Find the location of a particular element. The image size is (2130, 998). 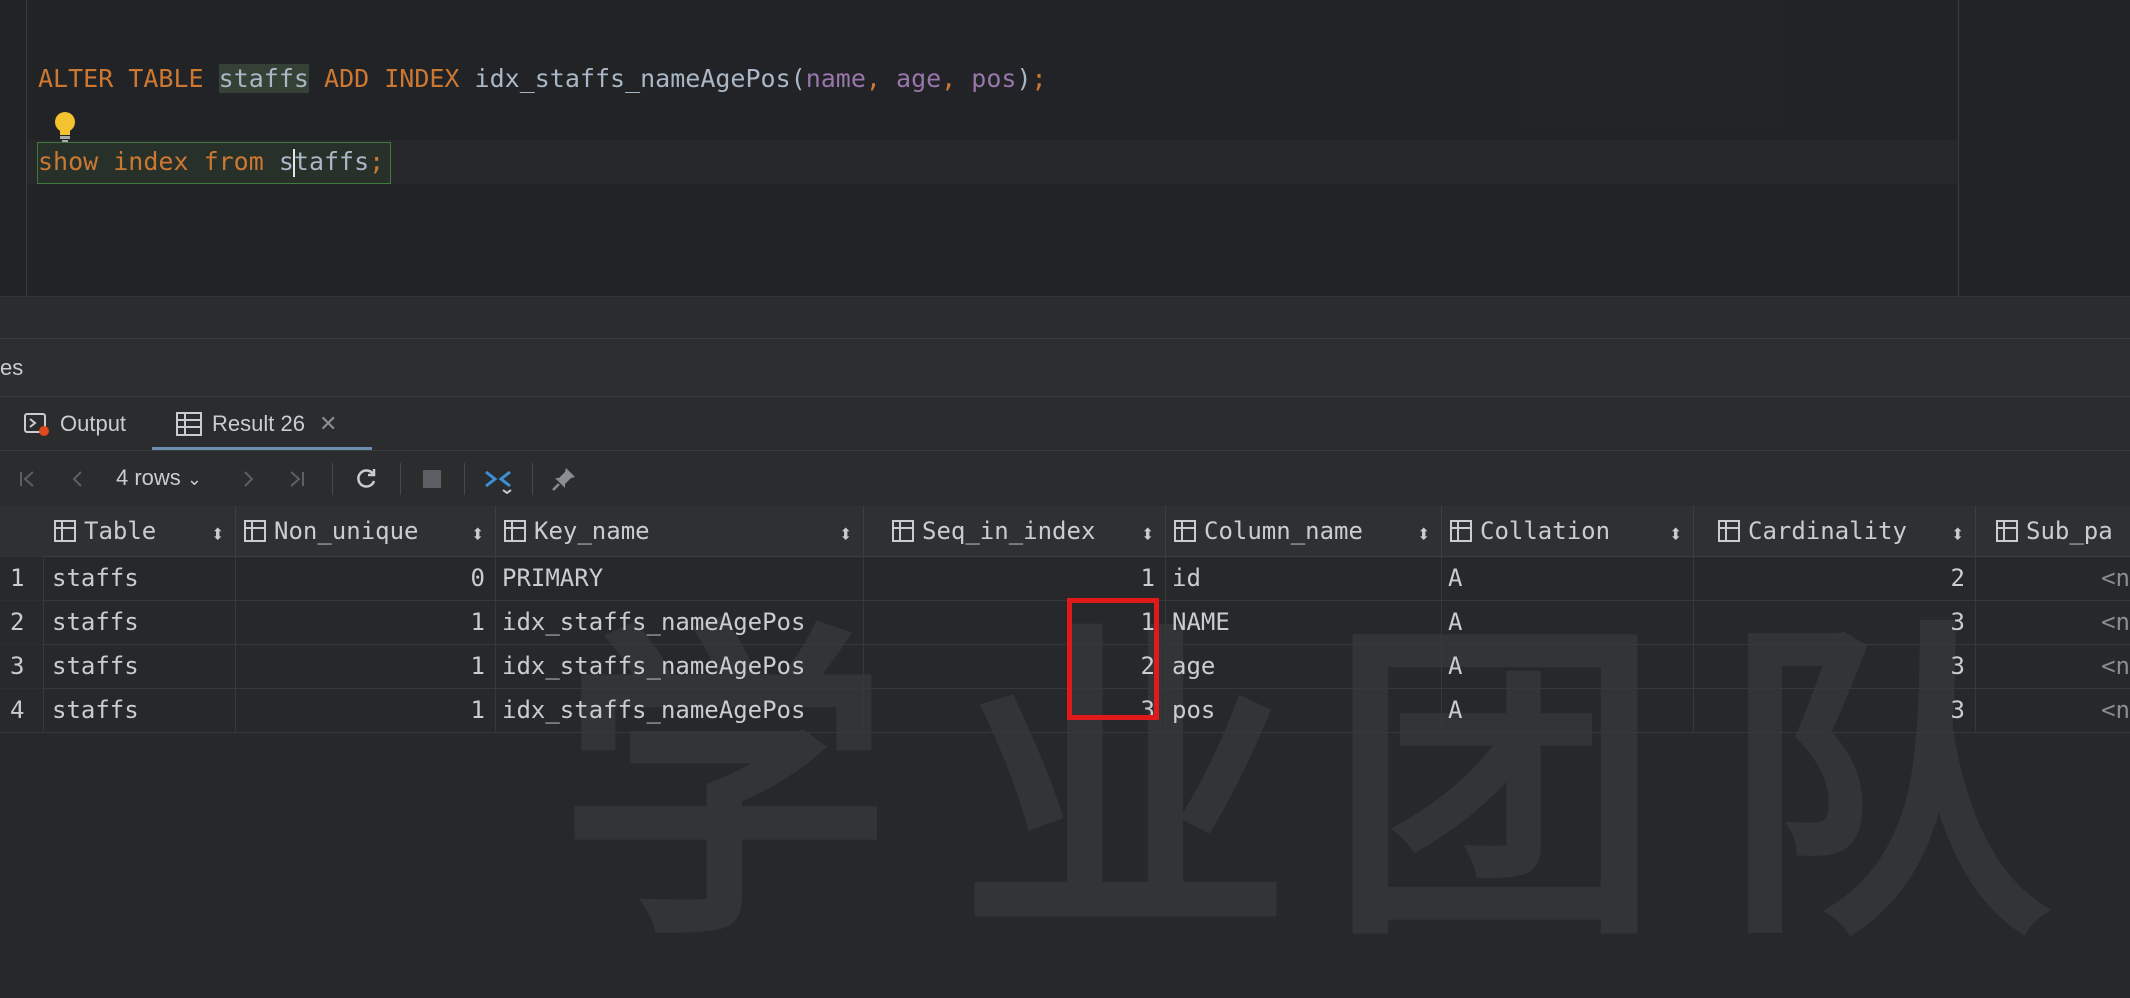

column-header-label: Seq_in_index is located at coordinates (1009, 531).